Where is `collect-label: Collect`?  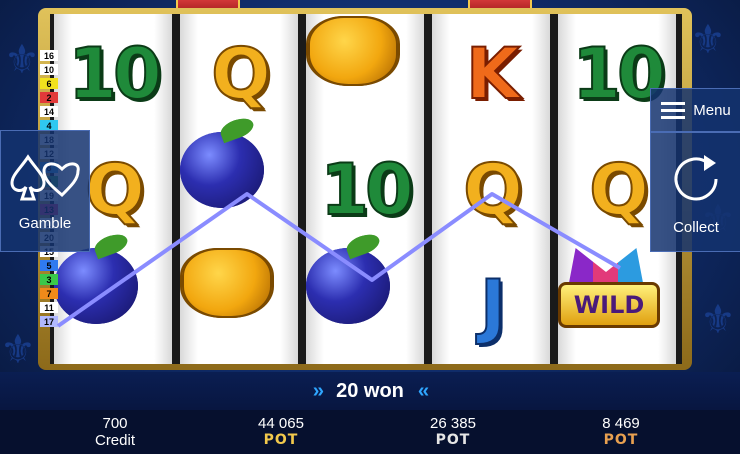
collect-label: Collect is located at coordinates (696, 227).